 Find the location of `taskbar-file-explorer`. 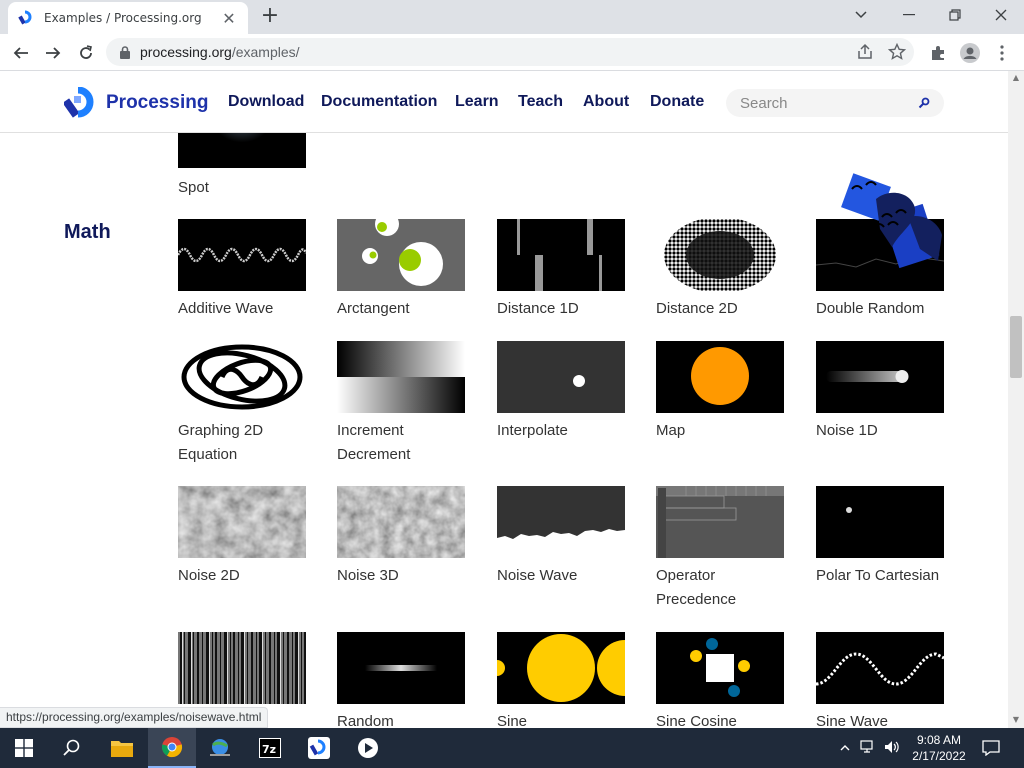

taskbar-file-explorer is located at coordinates (122, 748).